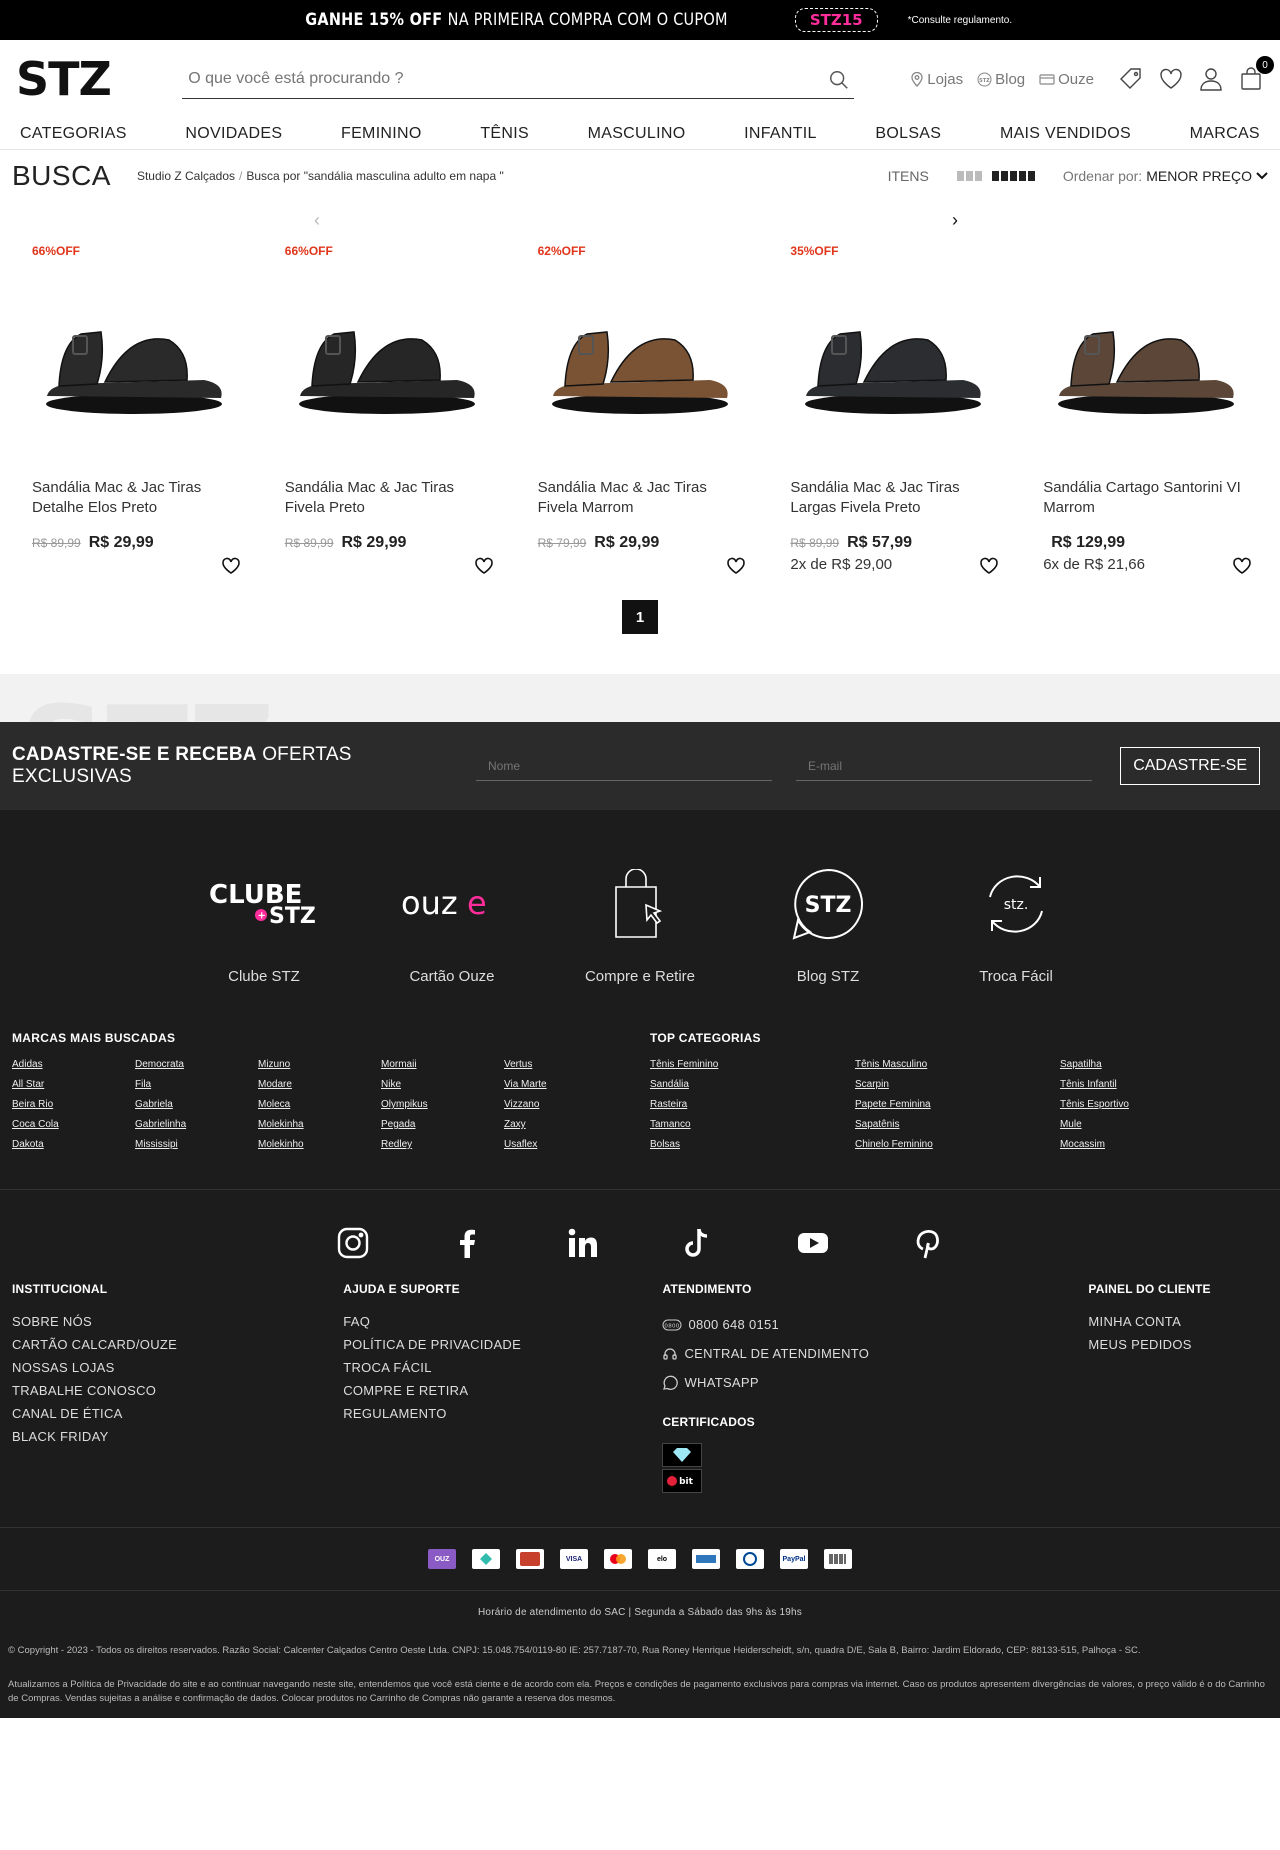 This screenshot has height=1850, width=1280. What do you see at coordinates (319, 1125) in the screenshot?
I see `brand-link: Molekinha` at bounding box center [319, 1125].